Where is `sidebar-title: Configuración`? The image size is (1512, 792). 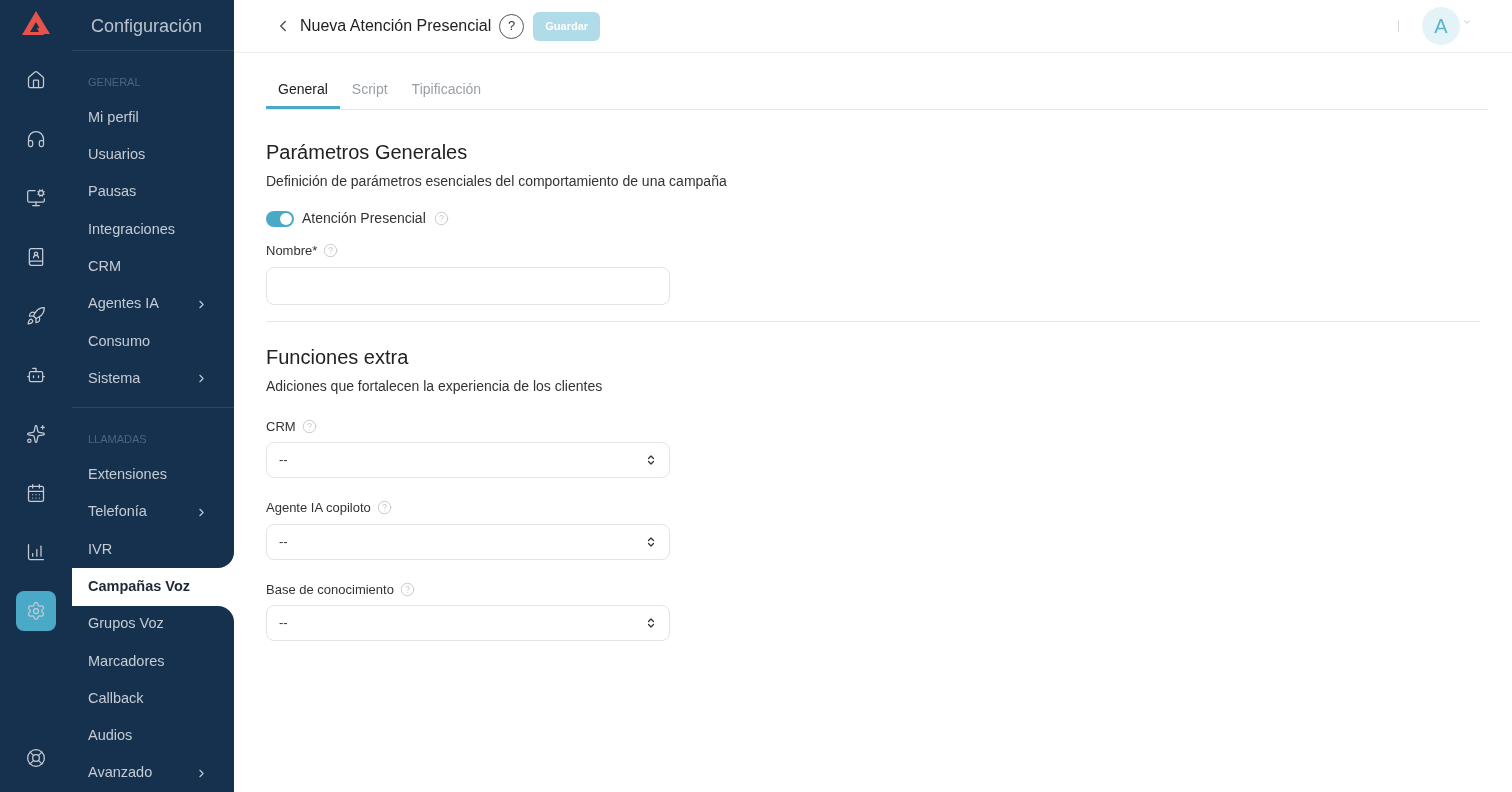 sidebar-title: Configuración is located at coordinates (147, 26).